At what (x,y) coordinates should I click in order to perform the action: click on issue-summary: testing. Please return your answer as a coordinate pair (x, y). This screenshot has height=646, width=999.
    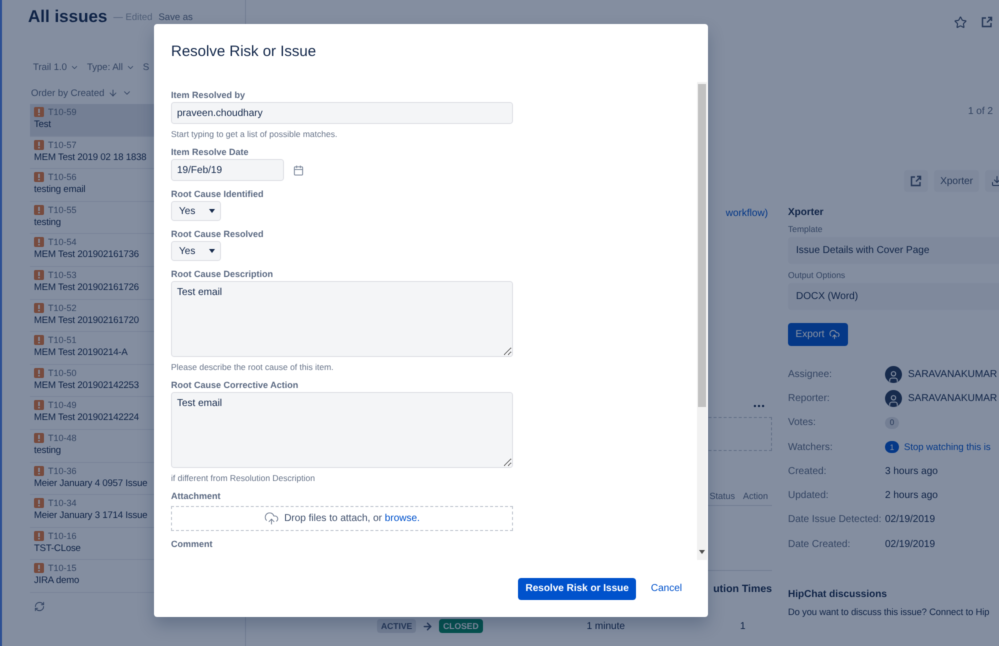
    Looking at the image, I should click on (47, 222).